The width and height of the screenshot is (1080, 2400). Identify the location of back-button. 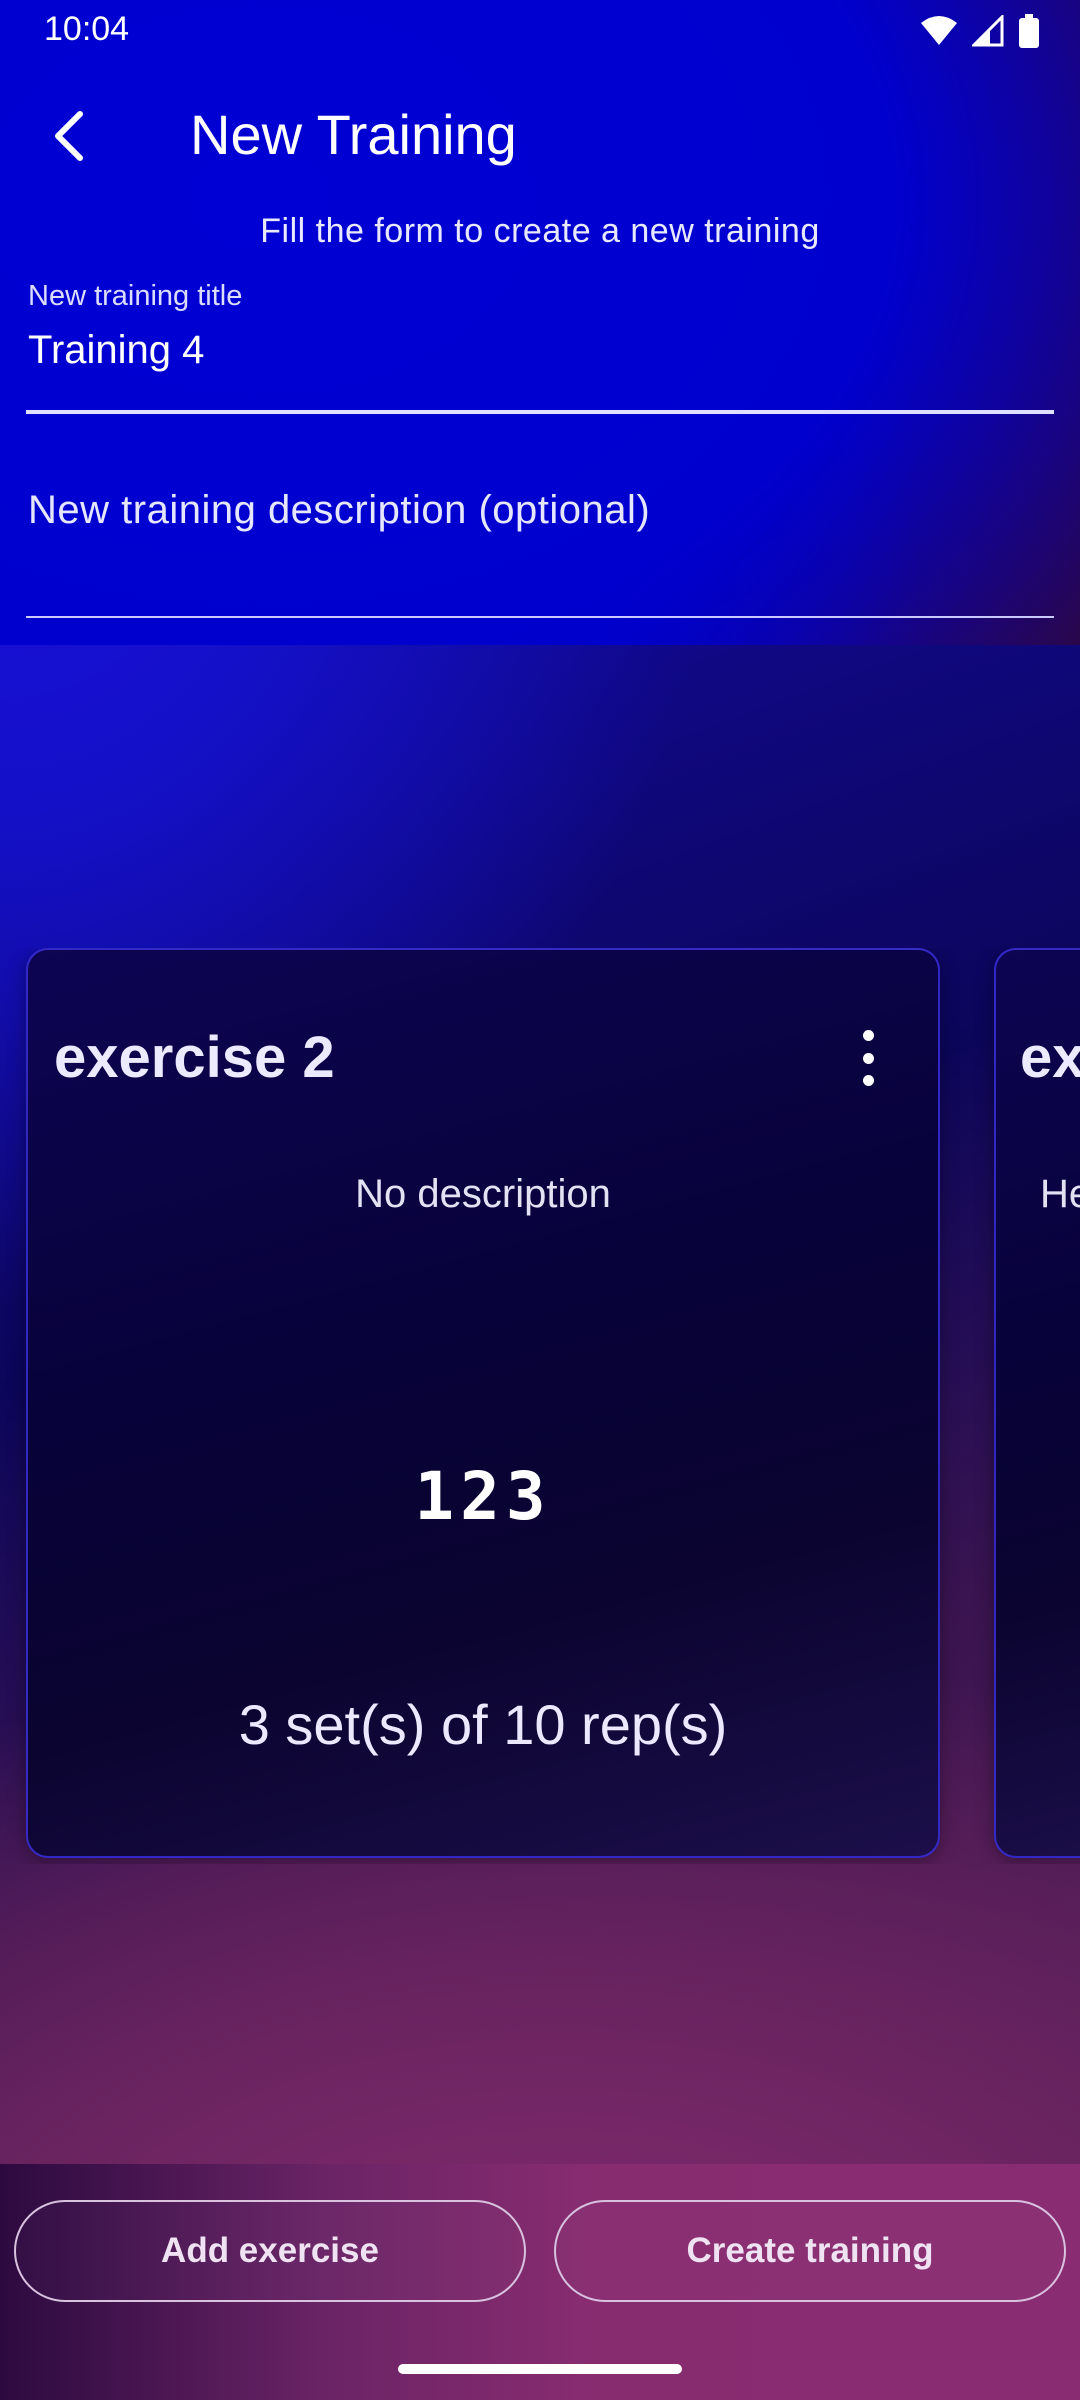
(72, 136).